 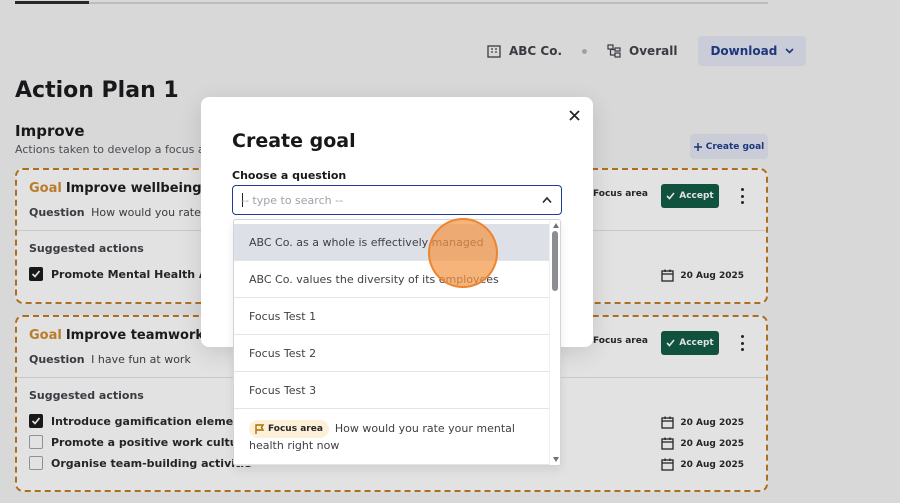 I want to click on chevron-up-icon, so click(x=547, y=200).